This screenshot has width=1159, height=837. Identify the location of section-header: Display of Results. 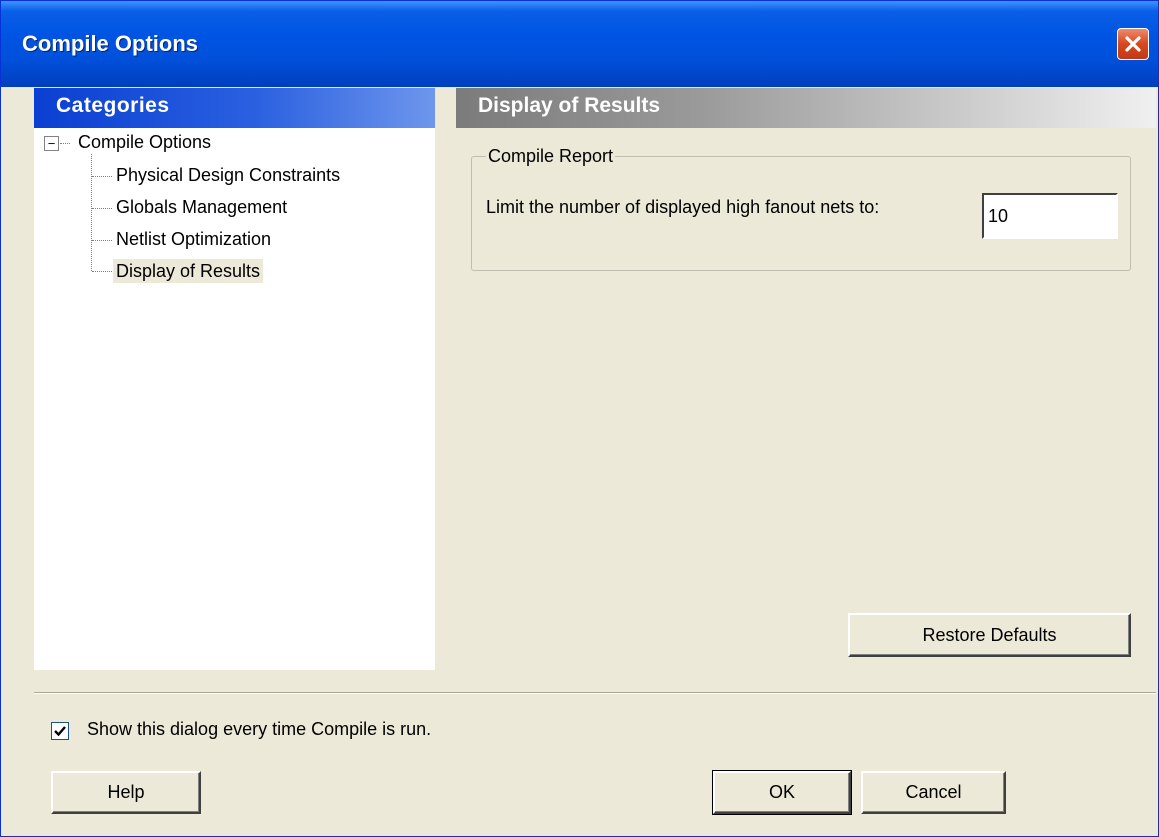
(806, 108).